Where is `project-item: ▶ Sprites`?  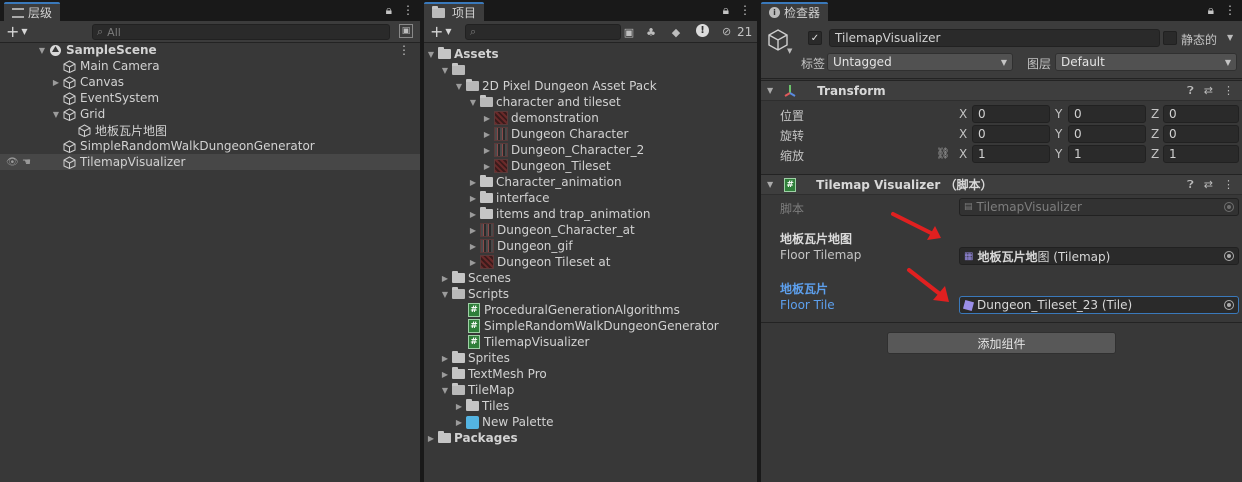 project-item: ▶ Sprites is located at coordinates (590, 358).